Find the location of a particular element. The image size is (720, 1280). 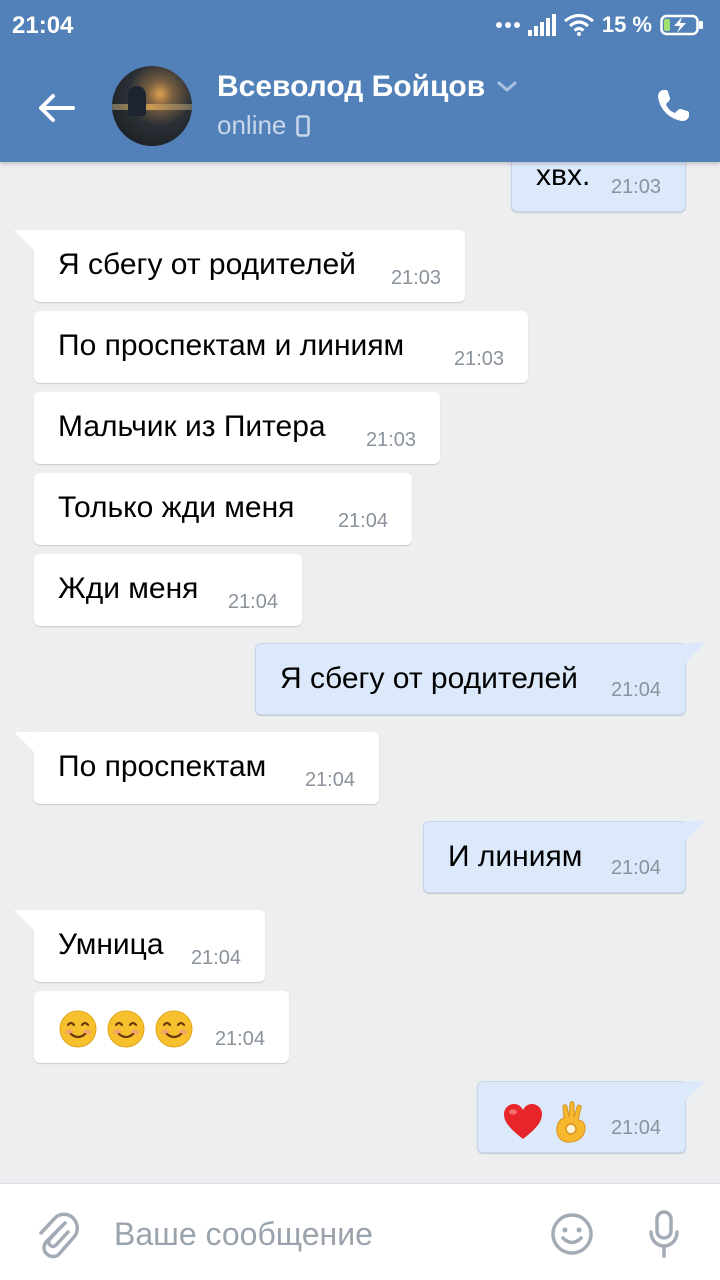

ok-hand-emoji-icon is located at coordinates (571, 1122).